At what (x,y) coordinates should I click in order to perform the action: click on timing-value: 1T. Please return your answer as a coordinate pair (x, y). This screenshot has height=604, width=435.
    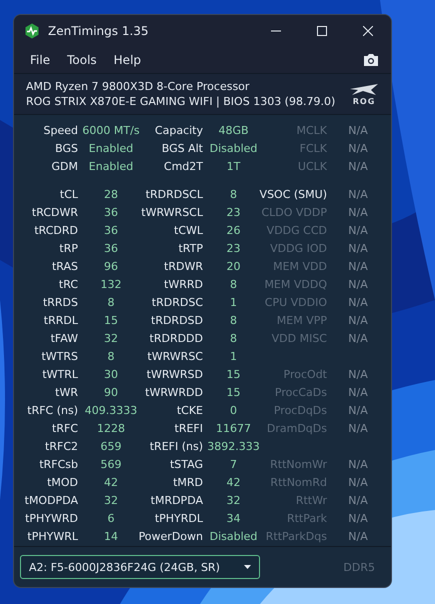
    Looking at the image, I should click on (233, 166).